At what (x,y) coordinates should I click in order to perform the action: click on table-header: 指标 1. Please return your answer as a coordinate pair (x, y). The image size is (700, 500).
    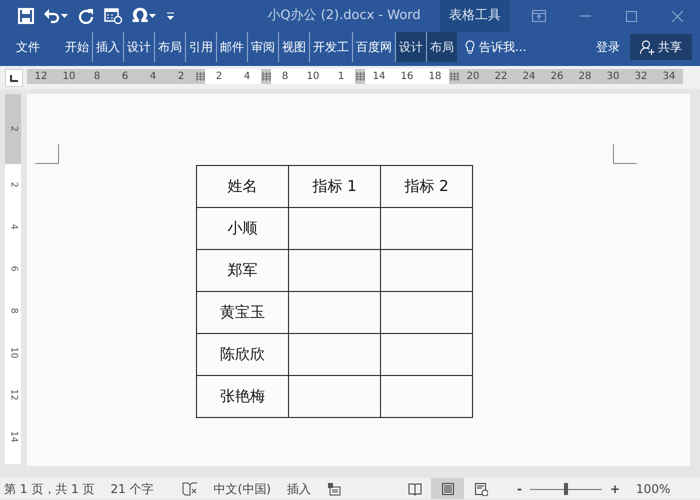
    Looking at the image, I should click on (334, 187).